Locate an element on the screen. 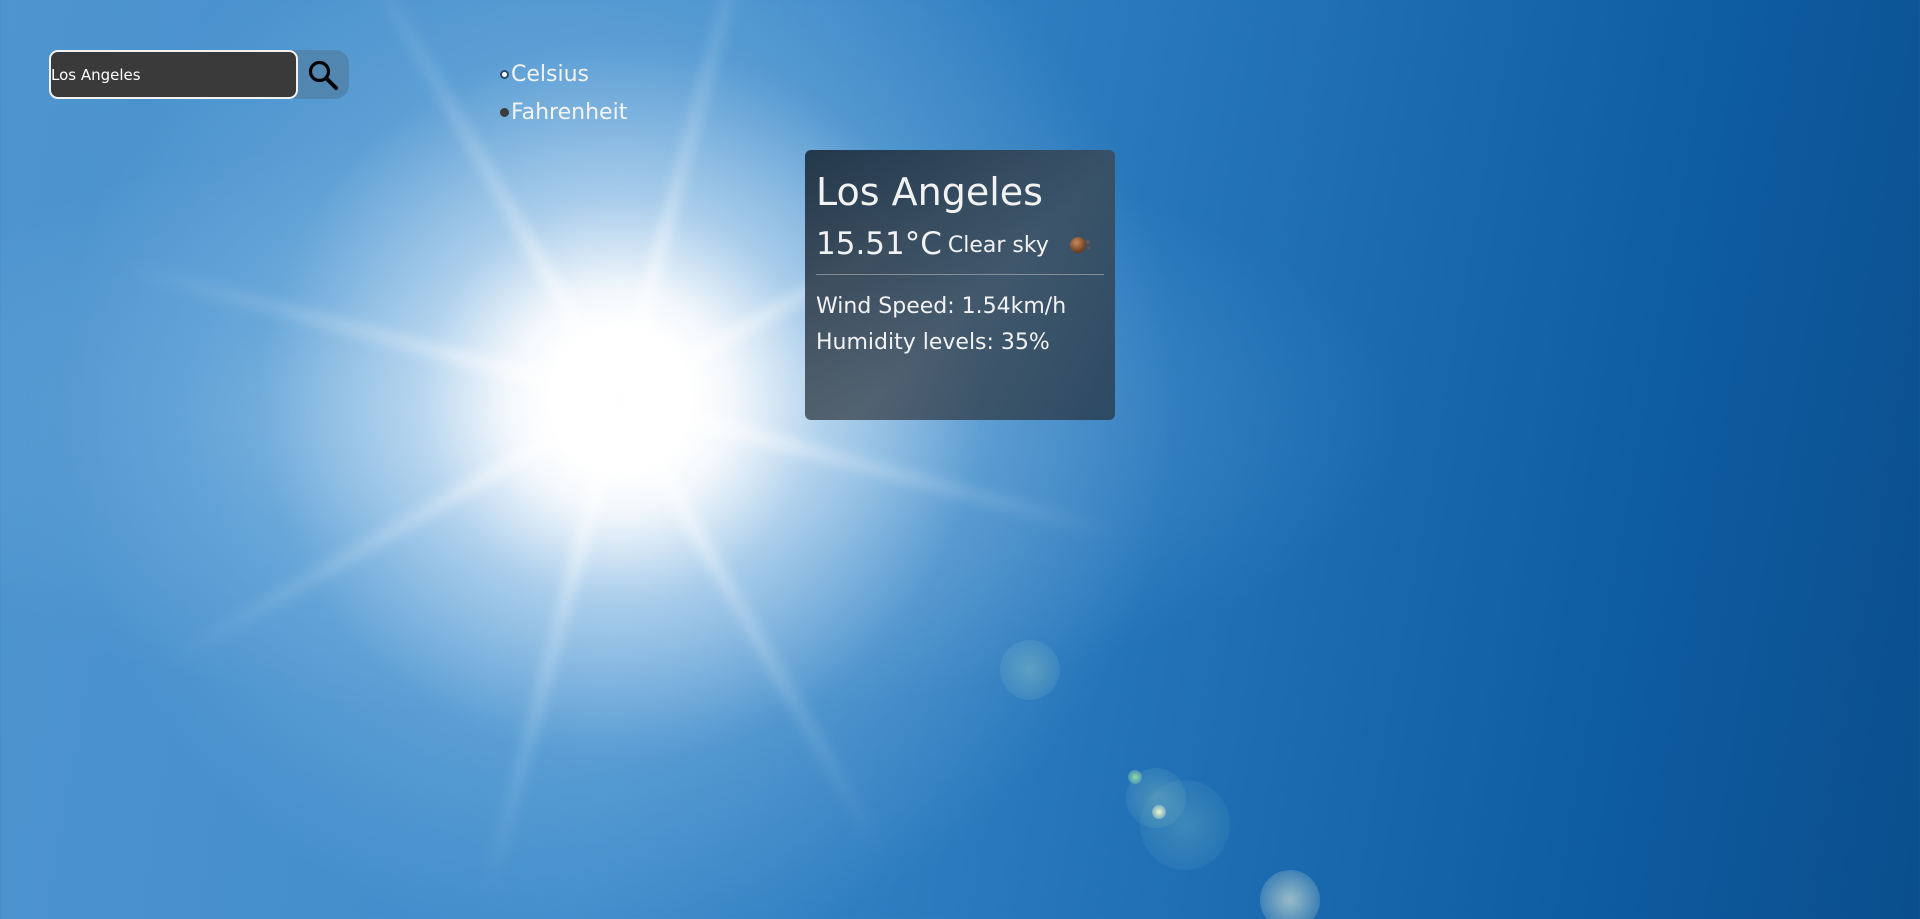  unit-option-celsius: Celsius is located at coordinates (563, 74).